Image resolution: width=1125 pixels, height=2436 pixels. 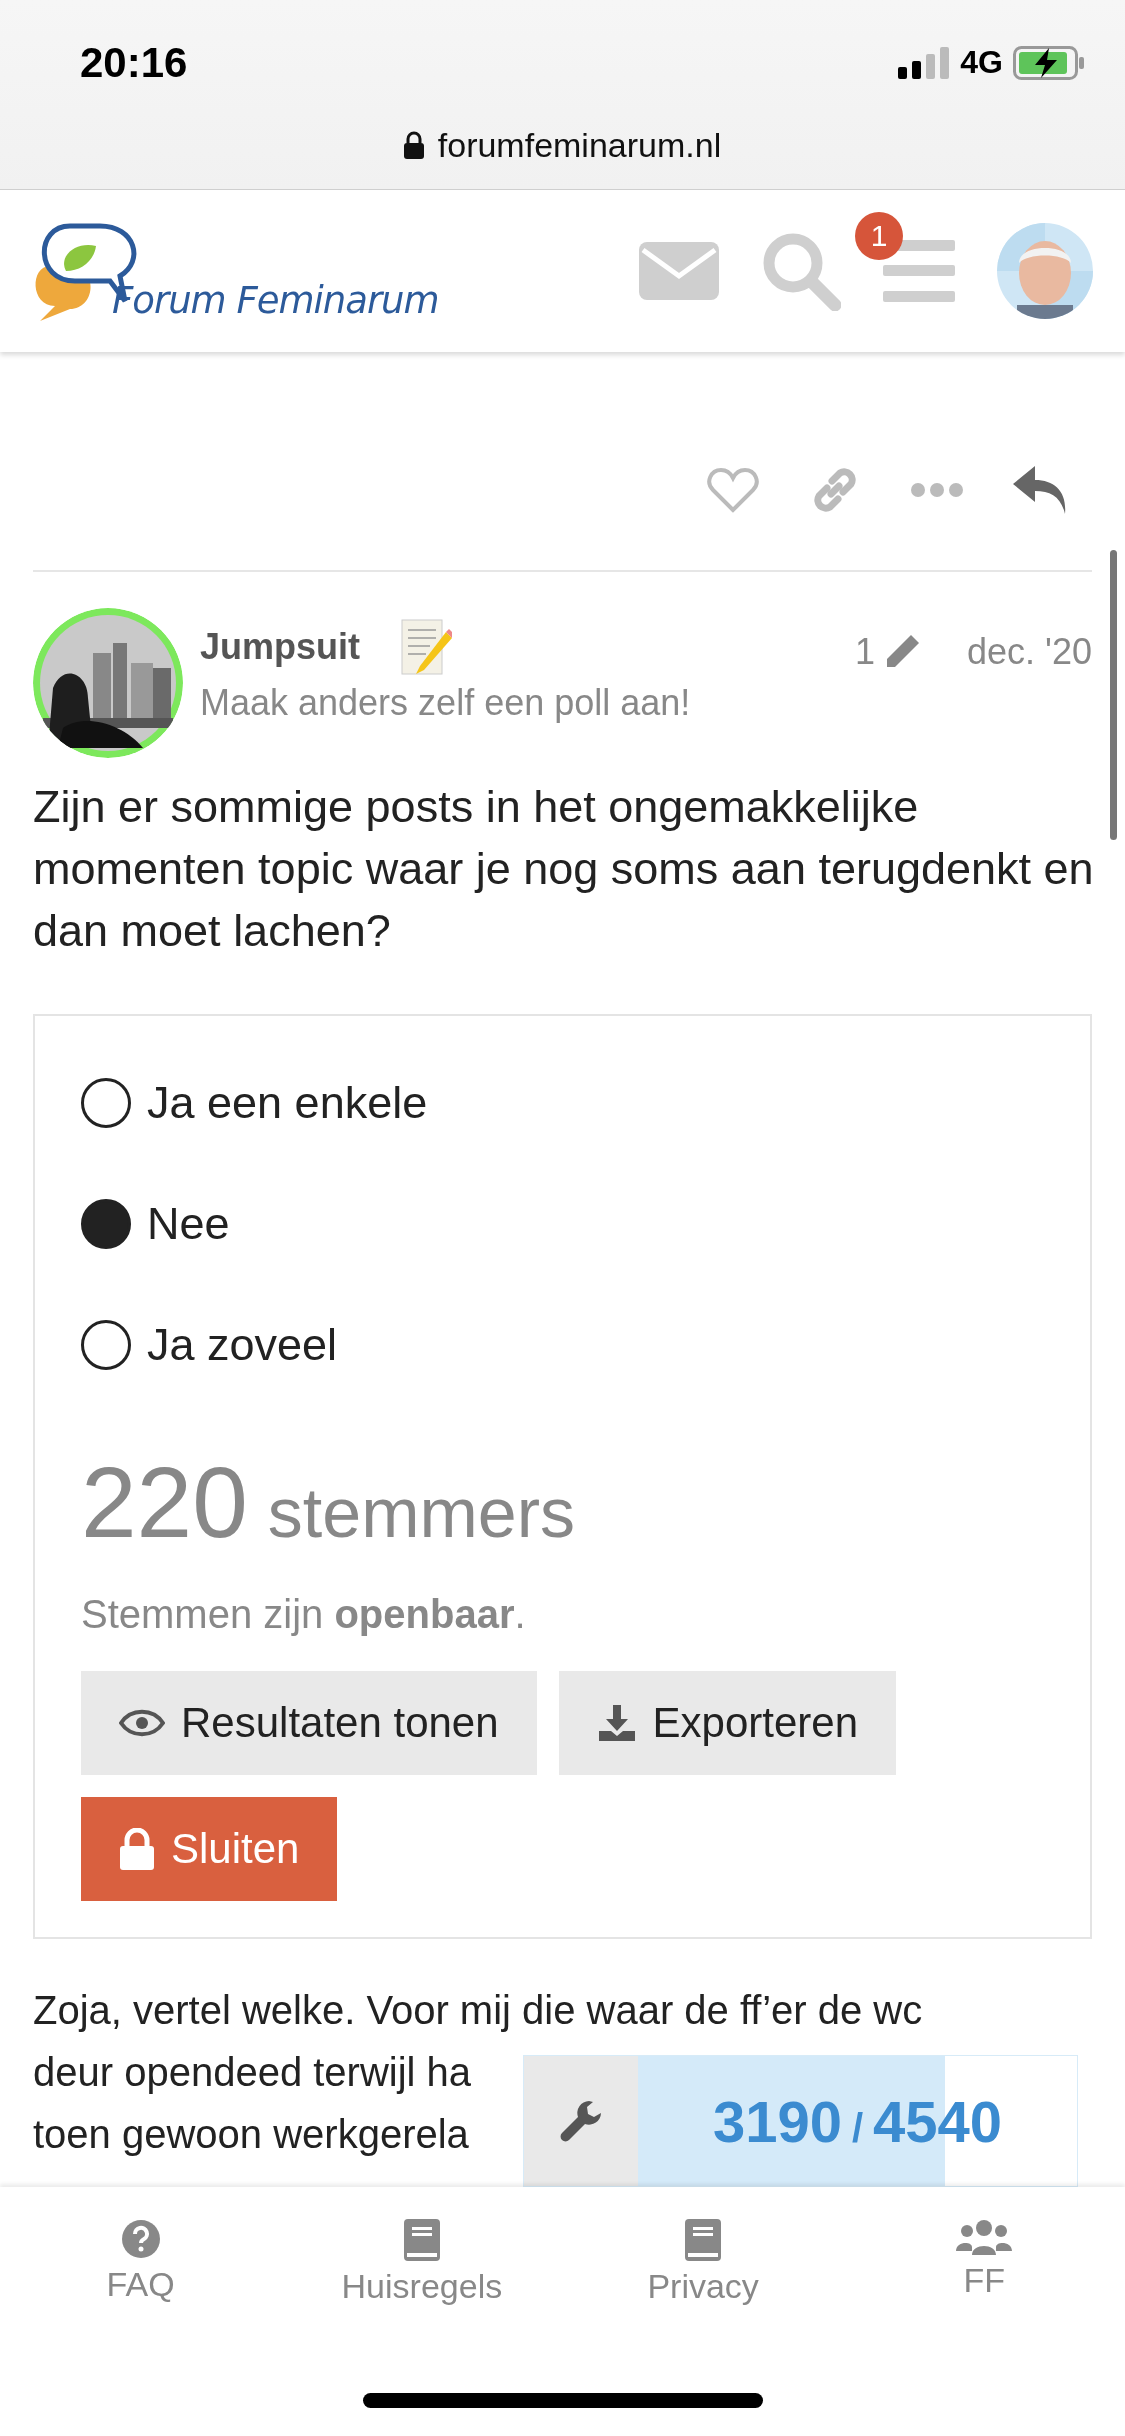 What do you see at coordinates (304, 1614) in the screenshot?
I see `poll-visibility-note: Stemmen zijn openbaar.` at bounding box center [304, 1614].